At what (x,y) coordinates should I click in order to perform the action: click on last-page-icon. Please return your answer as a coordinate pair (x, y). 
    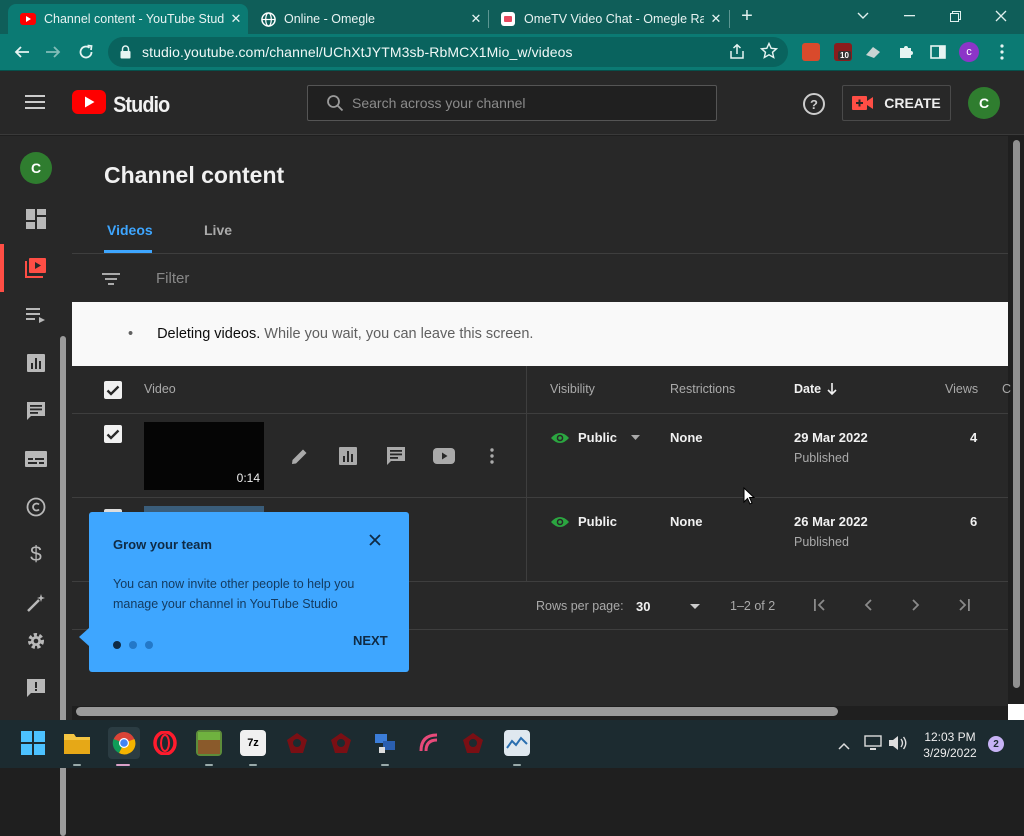
    Looking at the image, I should click on (964, 606).